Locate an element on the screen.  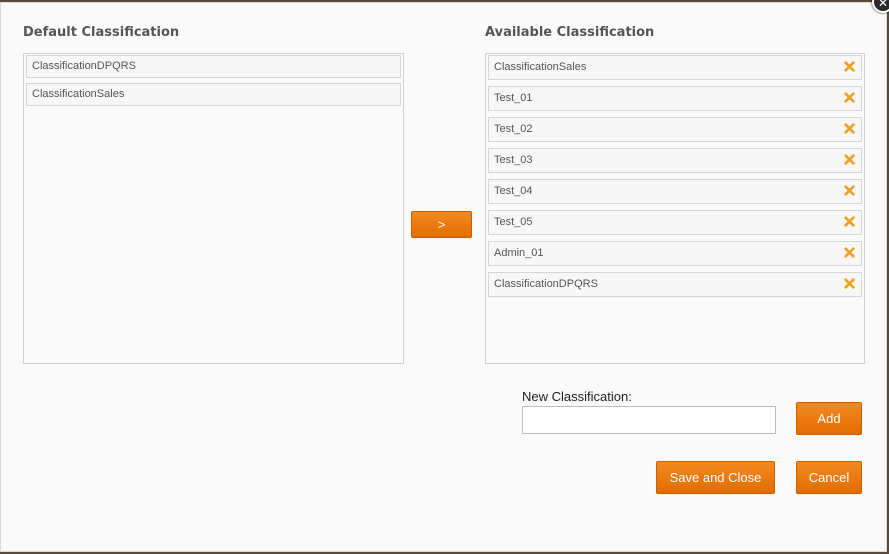
add-button: Add is located at coordinates (829, 418).